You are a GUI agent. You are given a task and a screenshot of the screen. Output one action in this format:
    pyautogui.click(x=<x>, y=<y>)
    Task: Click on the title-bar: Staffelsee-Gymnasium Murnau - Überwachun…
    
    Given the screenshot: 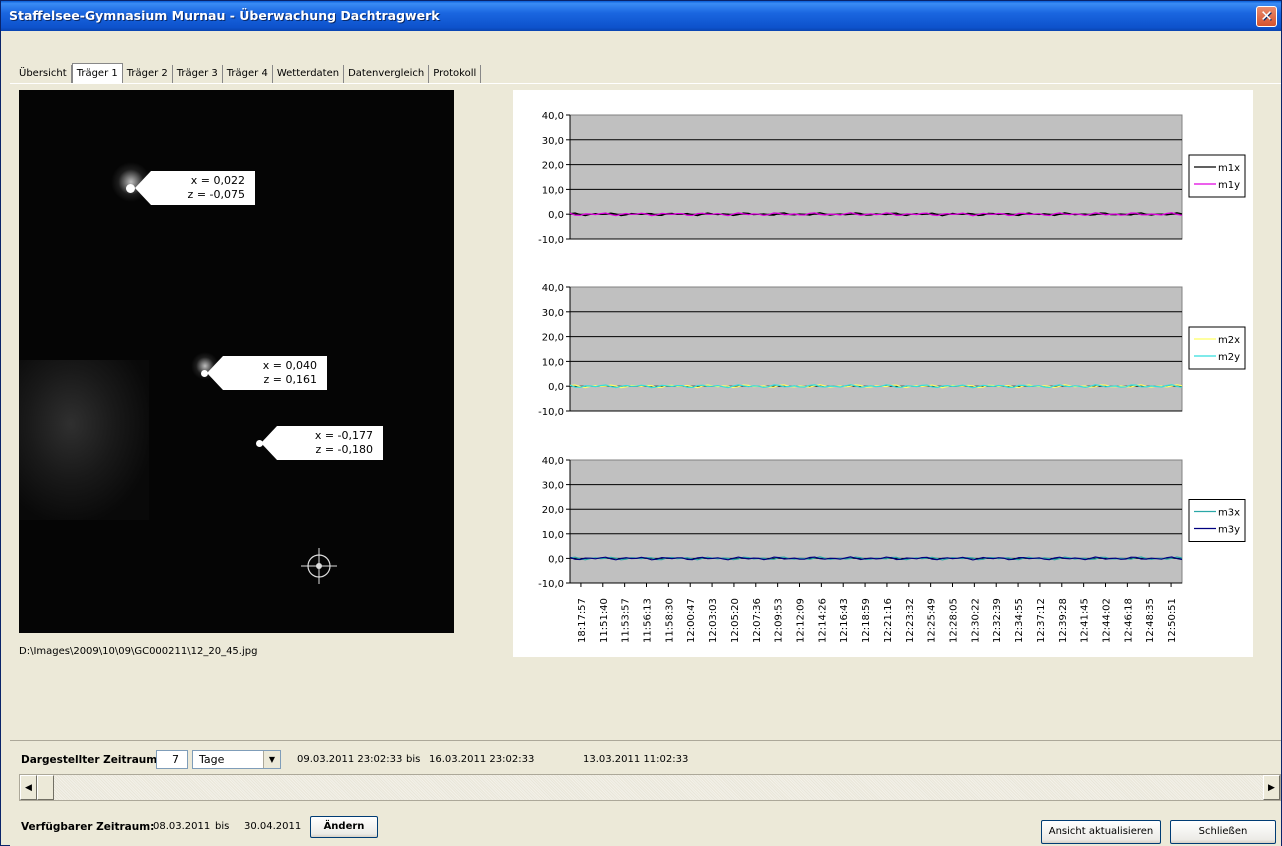 What is the action you would take?
    pyautogui.click(x=641, y=16)
    